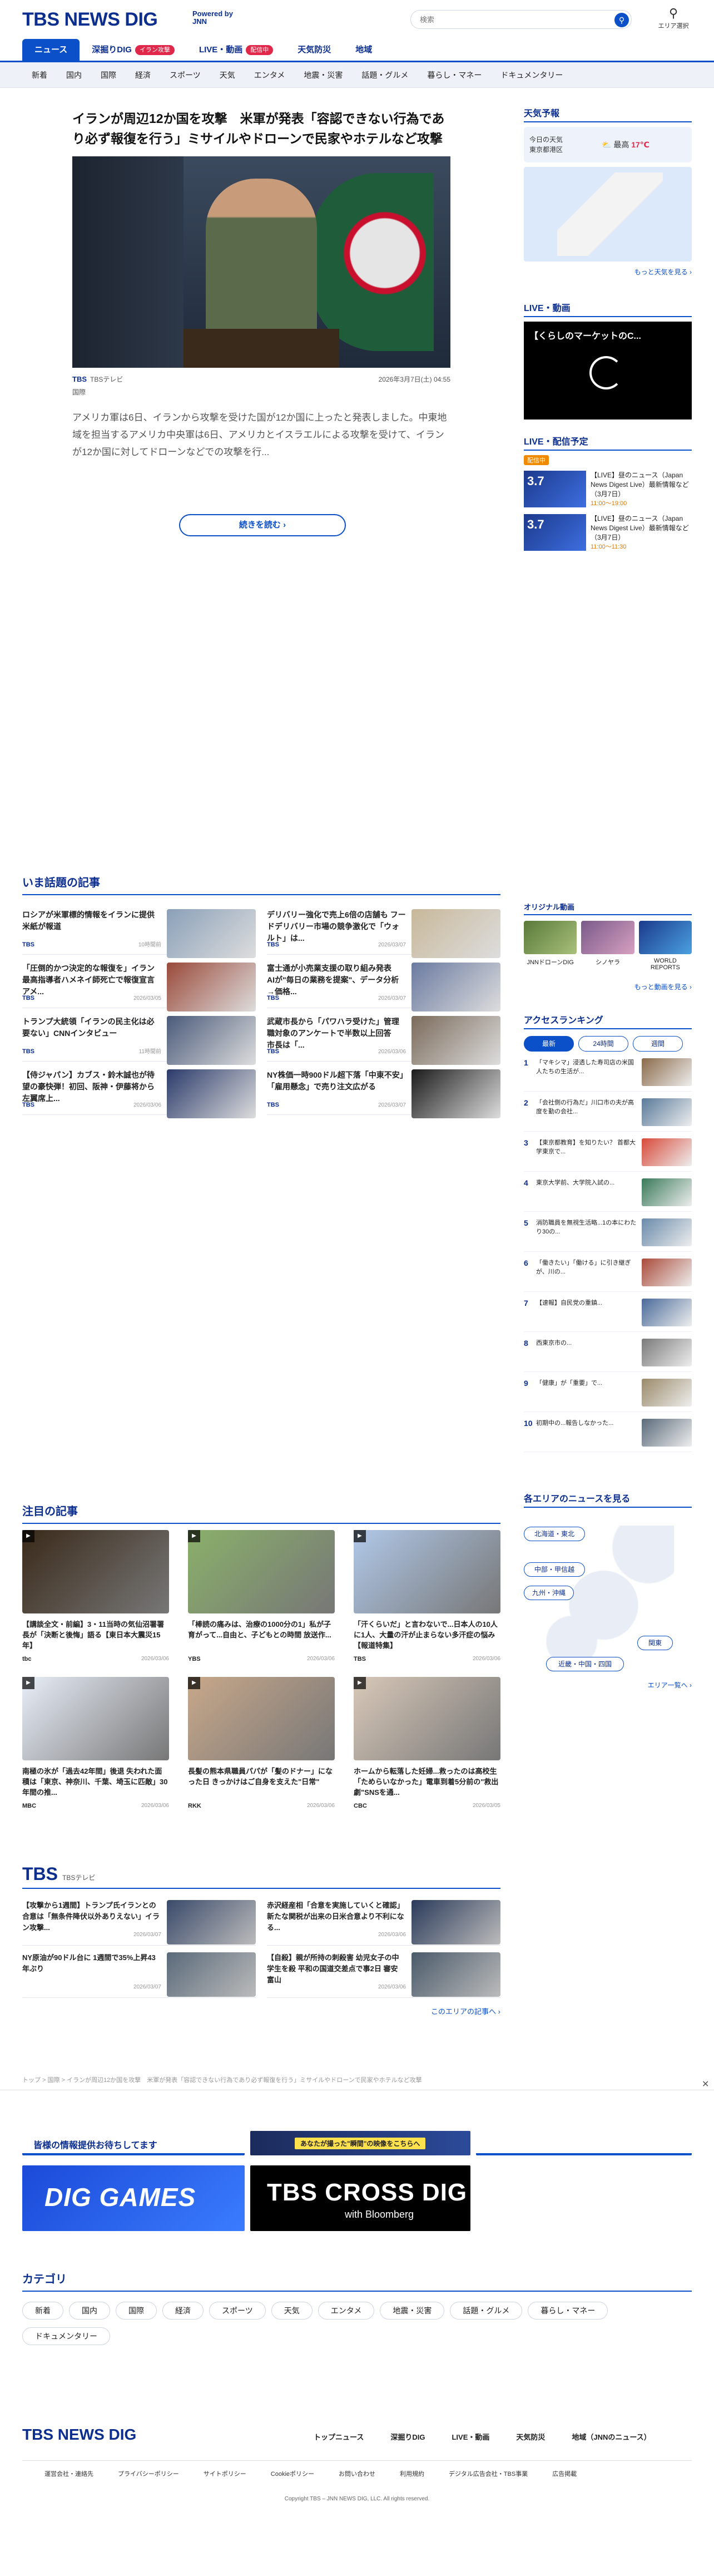 The width and height of the screenshot is (714, 2576). What do you see at coordinates (89, 2311) in the screenshot?
I see `category-chip: 国内` at bounding box center [89, 2311].